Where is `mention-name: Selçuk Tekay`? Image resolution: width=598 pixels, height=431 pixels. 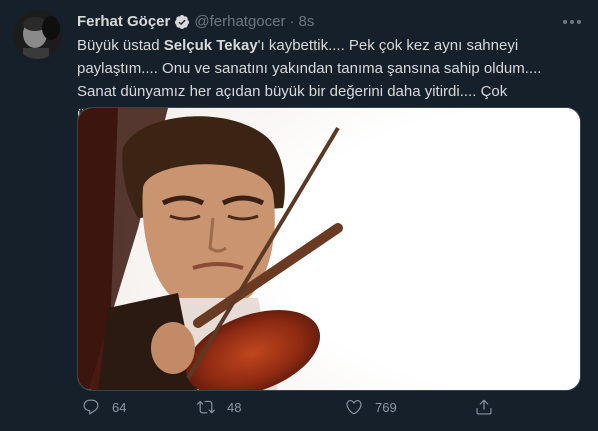 mention-name: Selçuk Tekay is located at coordinates (210, 45).